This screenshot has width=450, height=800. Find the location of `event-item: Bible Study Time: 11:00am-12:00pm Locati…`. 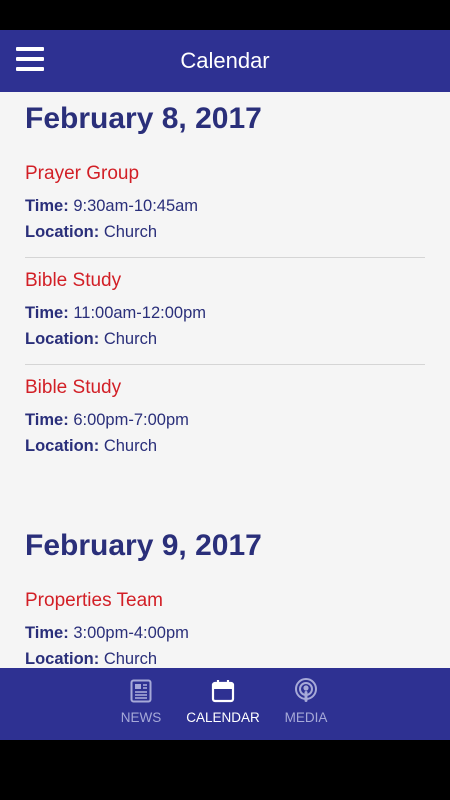

event-item: Bible Study Time: 11:00am-12:00pm Locati… is located at coordinates (225, 310).